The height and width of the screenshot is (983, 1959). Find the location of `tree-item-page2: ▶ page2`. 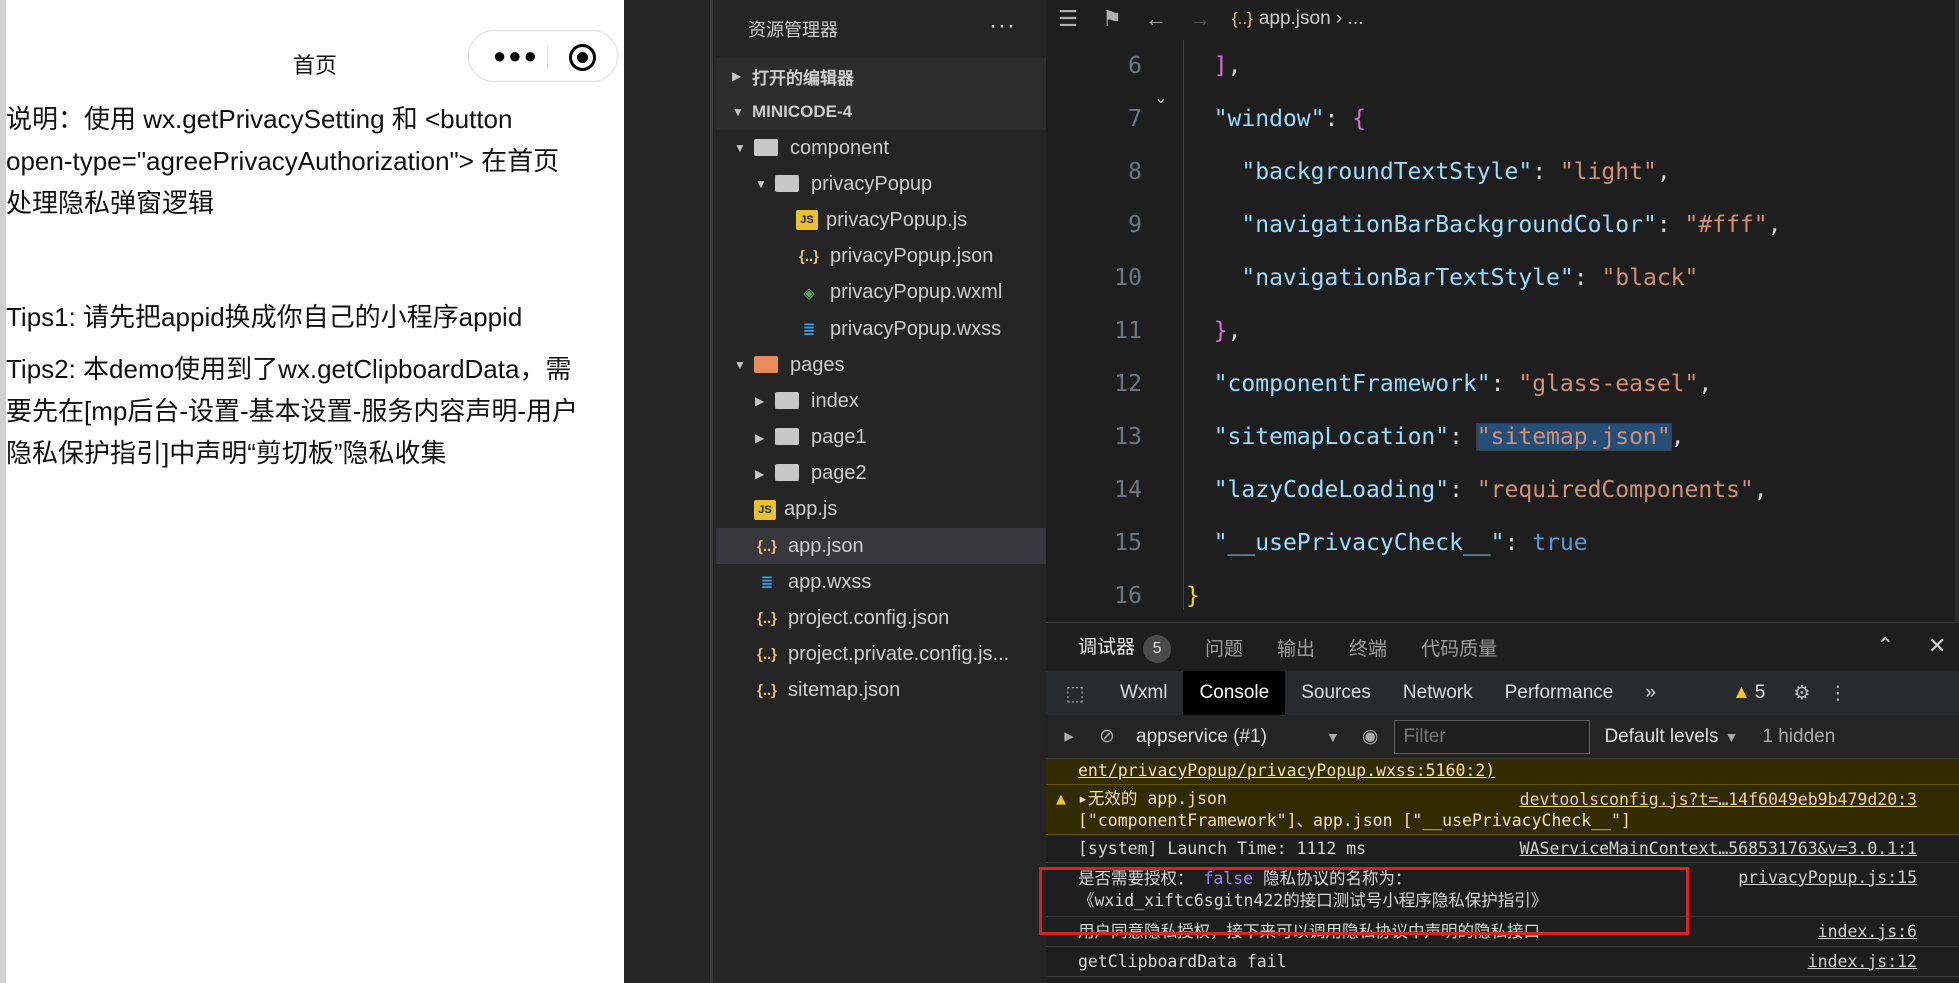

tree-item-page2: ▶ page2 is located at coordinates (881, 474).